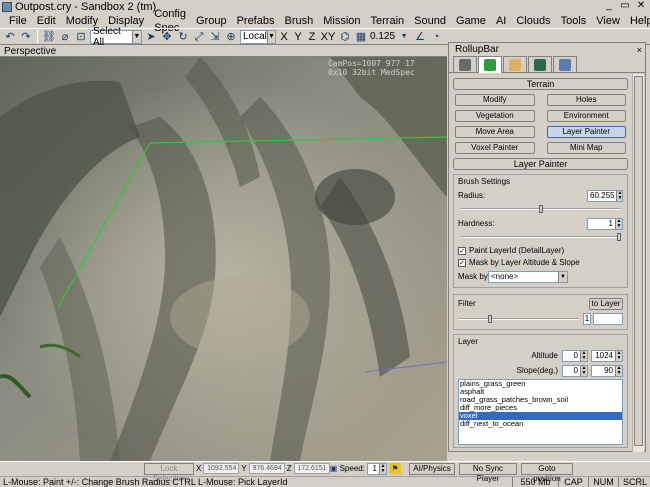 The width and height of the screenshot is (650, 487). What do you see at coordinates (46, 21) in the screenshot?
I see `menu-edit: Edit` at bounding box center [46, 21].